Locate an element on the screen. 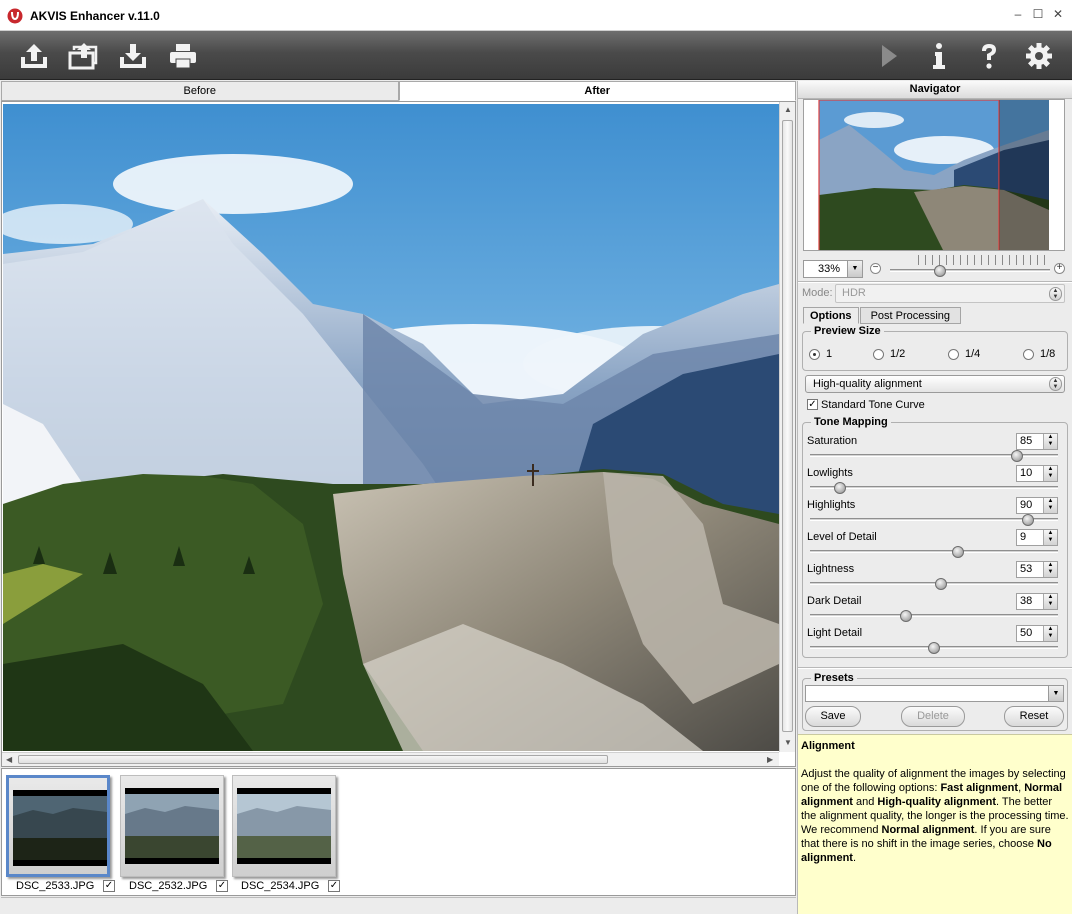 The height and width of the screenshot is (914, 1072). radio-label: 1/4 is located at coordinates (973, 354).